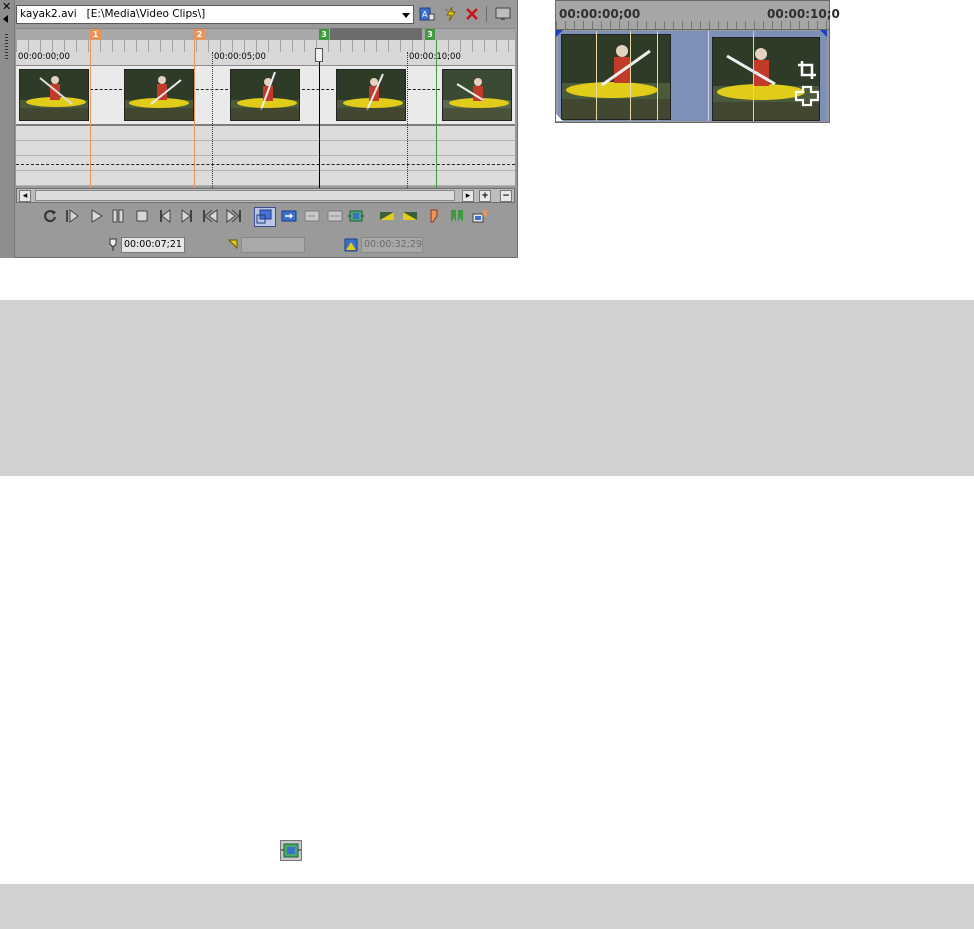 This screenshot has height=929, width=974. I want to click on collapse-arrow-icon, so click(5, 19).